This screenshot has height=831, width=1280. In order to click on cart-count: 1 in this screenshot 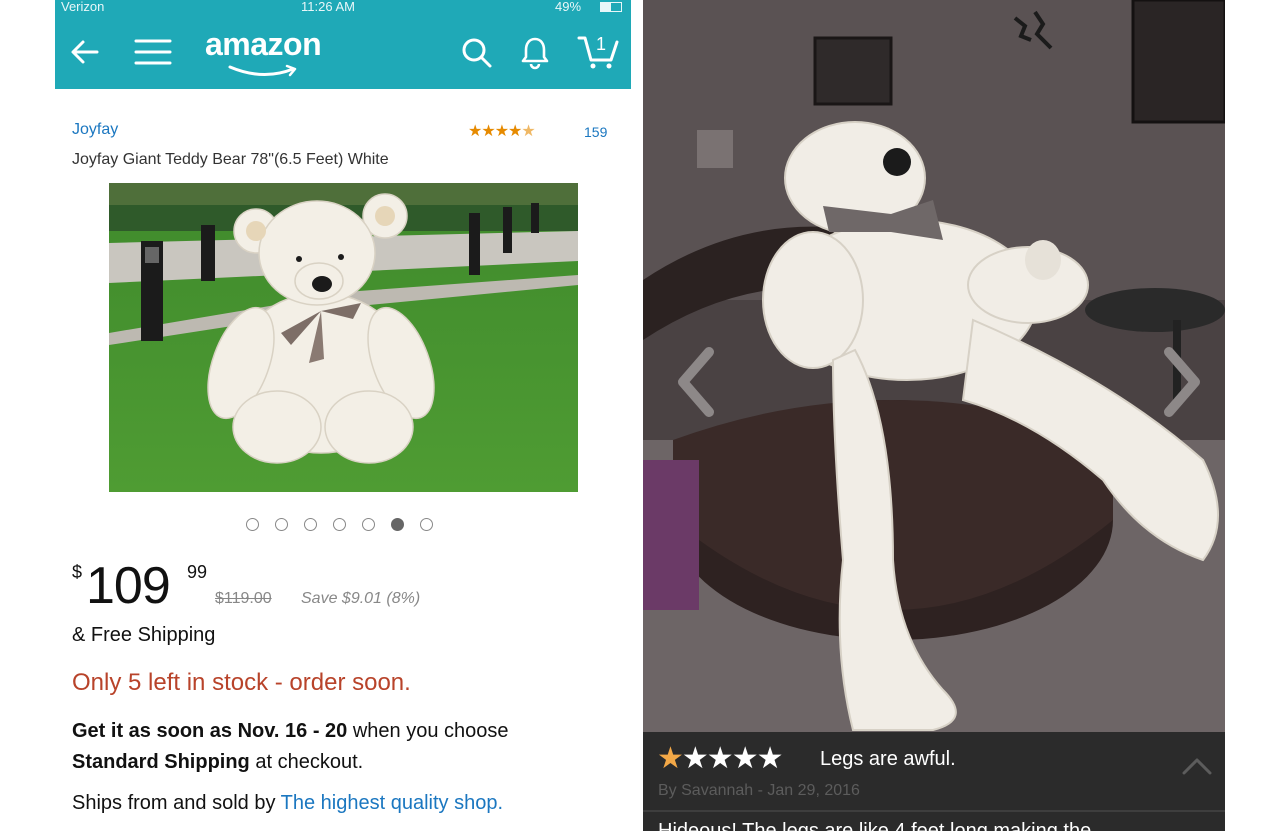, I will do `click(601, 44)`.